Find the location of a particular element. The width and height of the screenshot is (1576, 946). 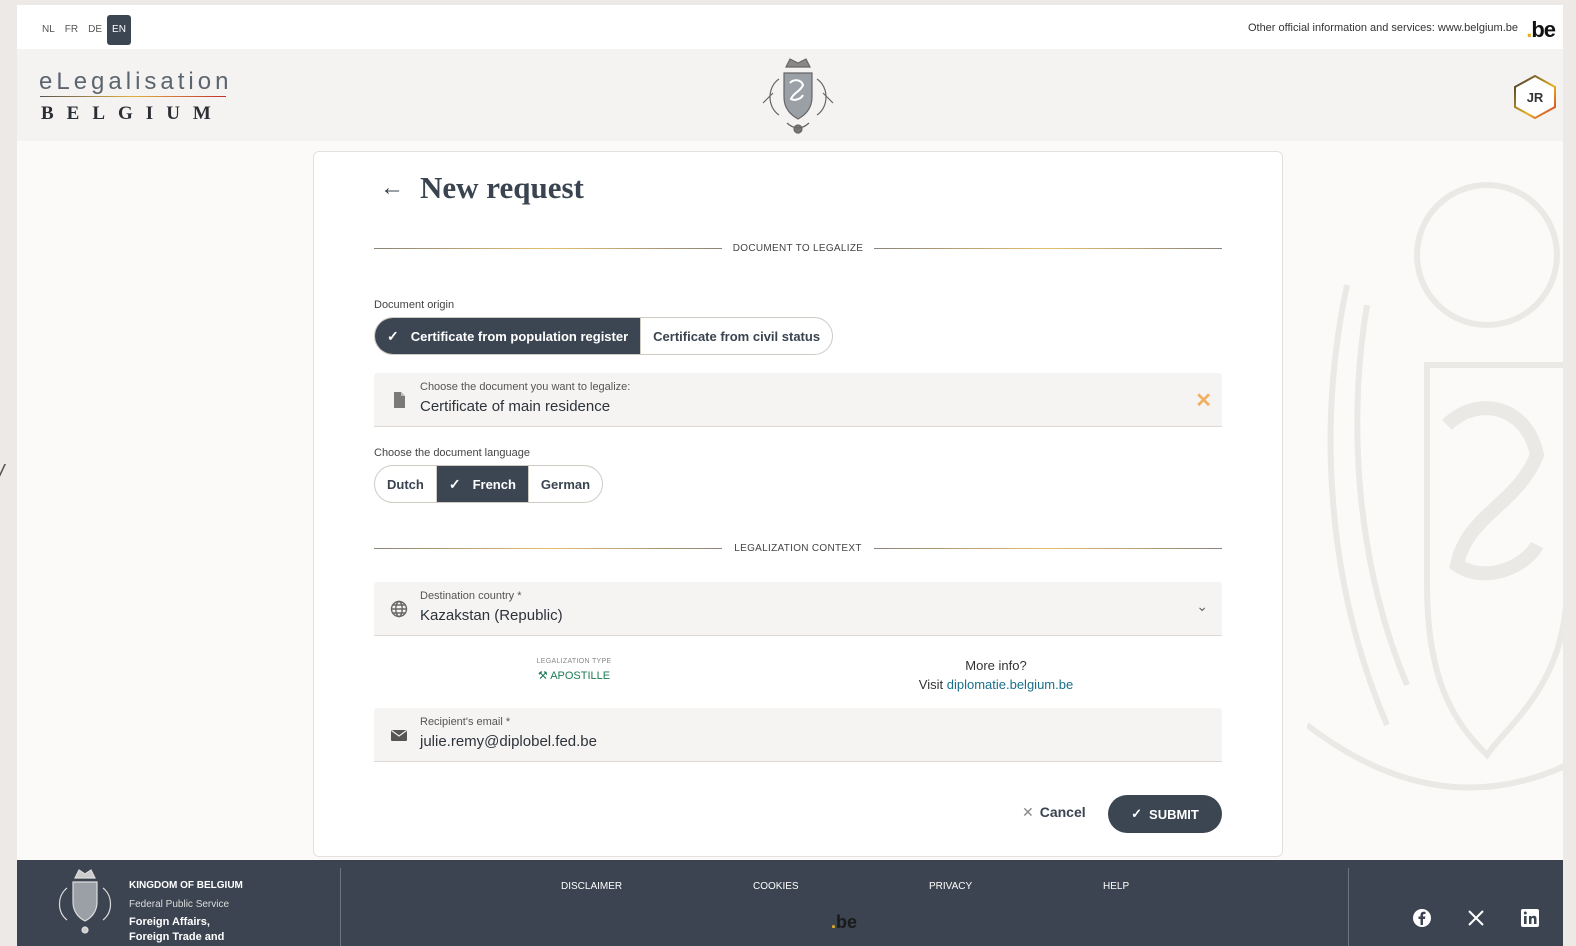

brand-title: eLegalisation is located at coordinates (135, 82).